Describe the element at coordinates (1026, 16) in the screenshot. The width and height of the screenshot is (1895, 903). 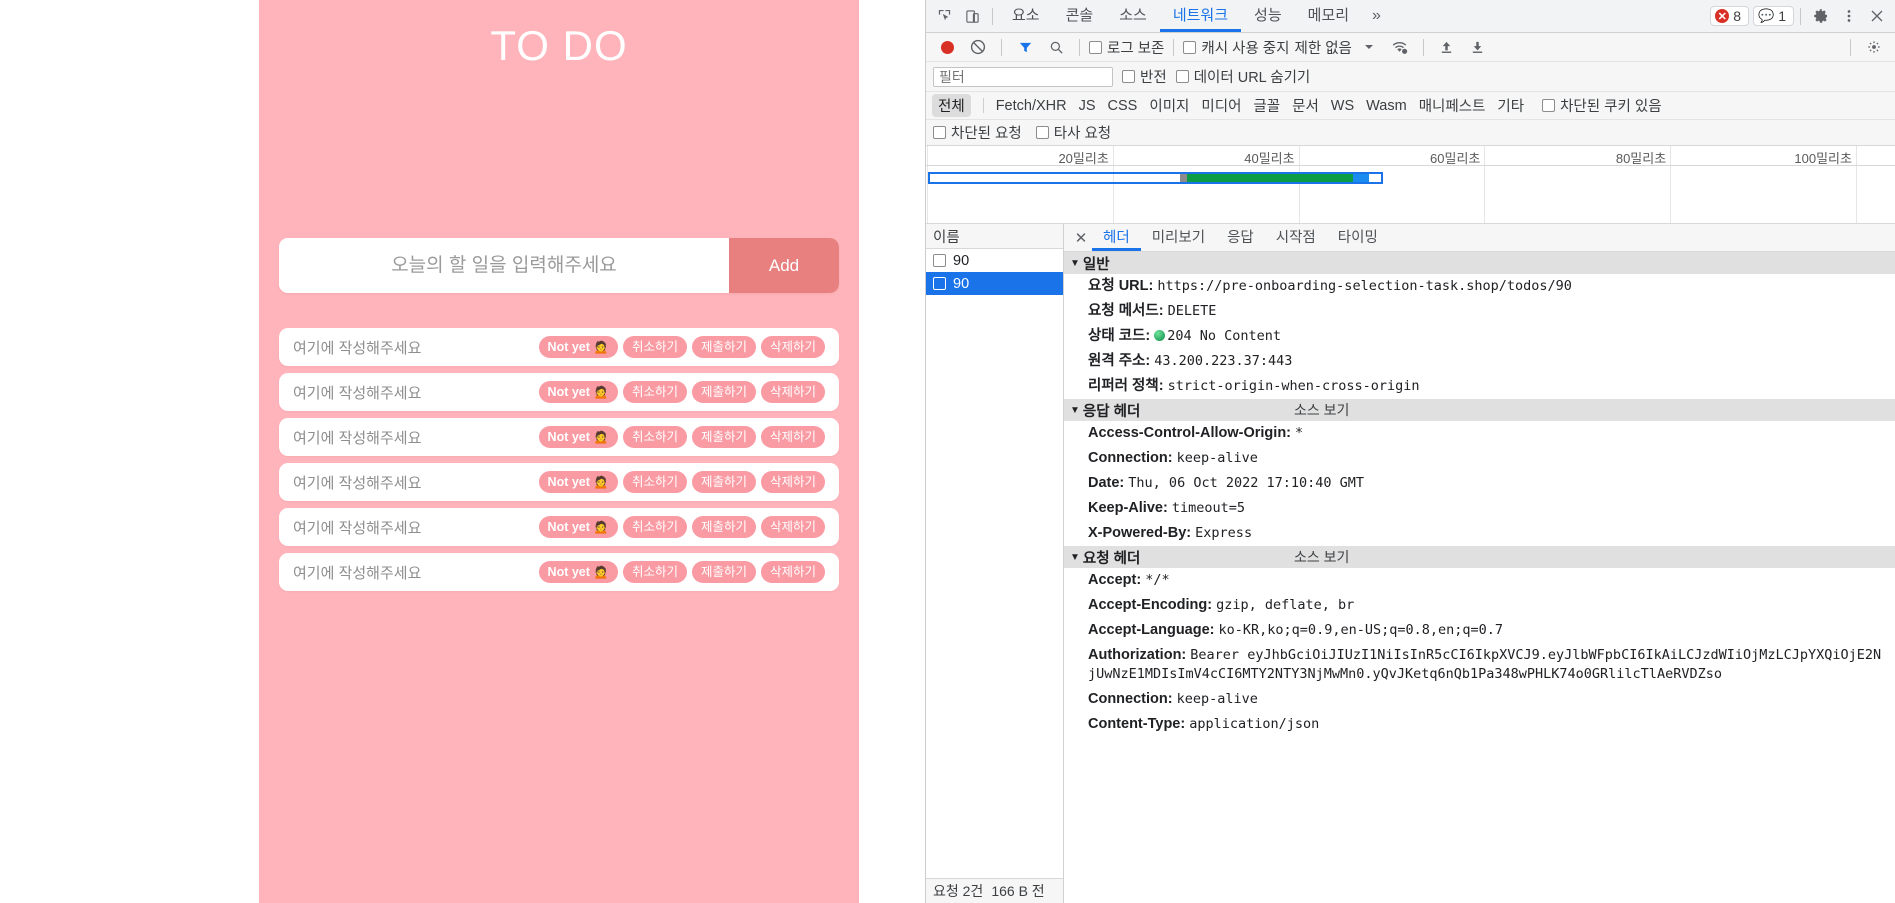
I see `tab-elements: 요소` at that location.